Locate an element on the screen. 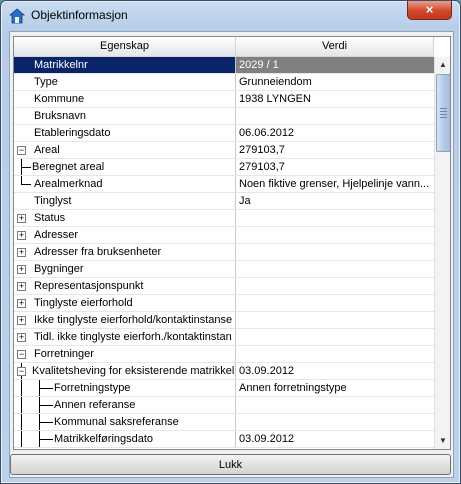 Image resolution: width=461 pixels, height=484 pixels. table-row: + Tinglyste eierforhold is located at coordinates (224, 303).